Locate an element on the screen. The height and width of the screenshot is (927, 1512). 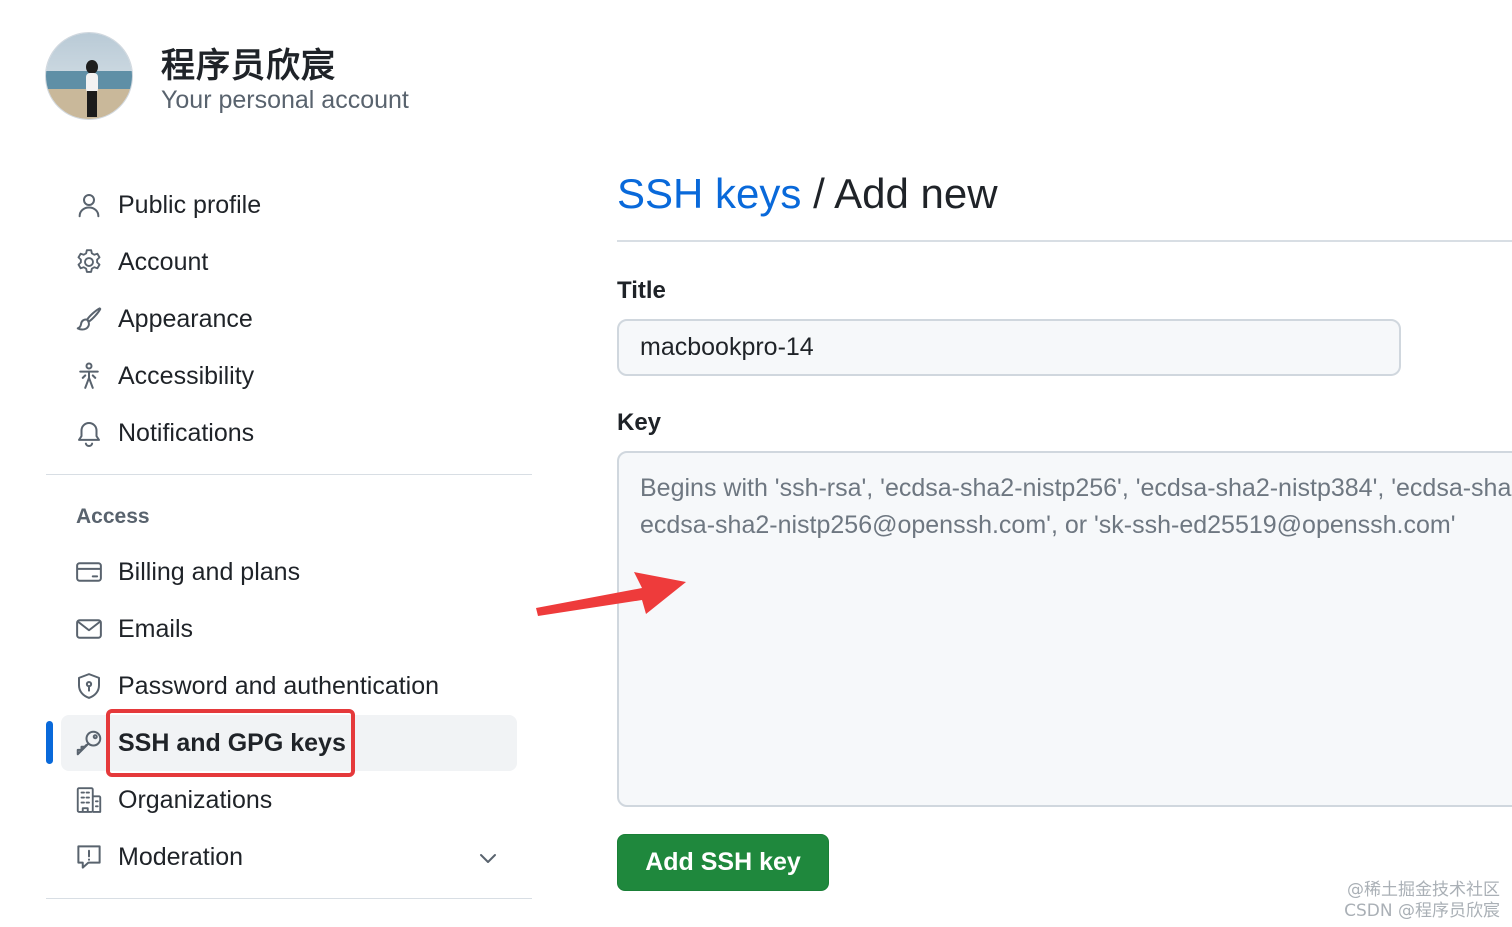
sidebar-item-password: Password and authentication is located at coordinates (289, 686).